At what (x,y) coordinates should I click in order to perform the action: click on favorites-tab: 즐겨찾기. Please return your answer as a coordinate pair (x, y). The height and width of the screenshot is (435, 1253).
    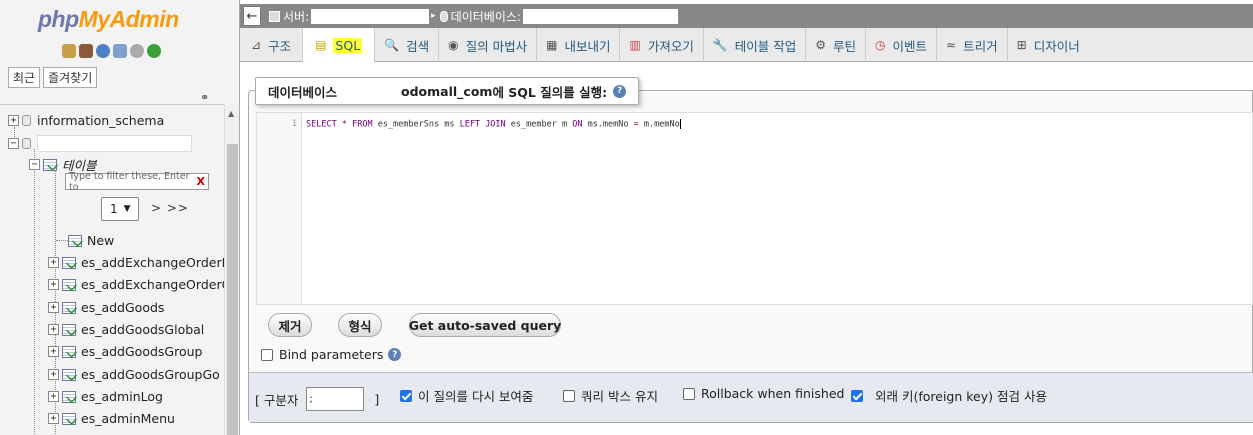
    Looking at the image, I should click on (70, 77).